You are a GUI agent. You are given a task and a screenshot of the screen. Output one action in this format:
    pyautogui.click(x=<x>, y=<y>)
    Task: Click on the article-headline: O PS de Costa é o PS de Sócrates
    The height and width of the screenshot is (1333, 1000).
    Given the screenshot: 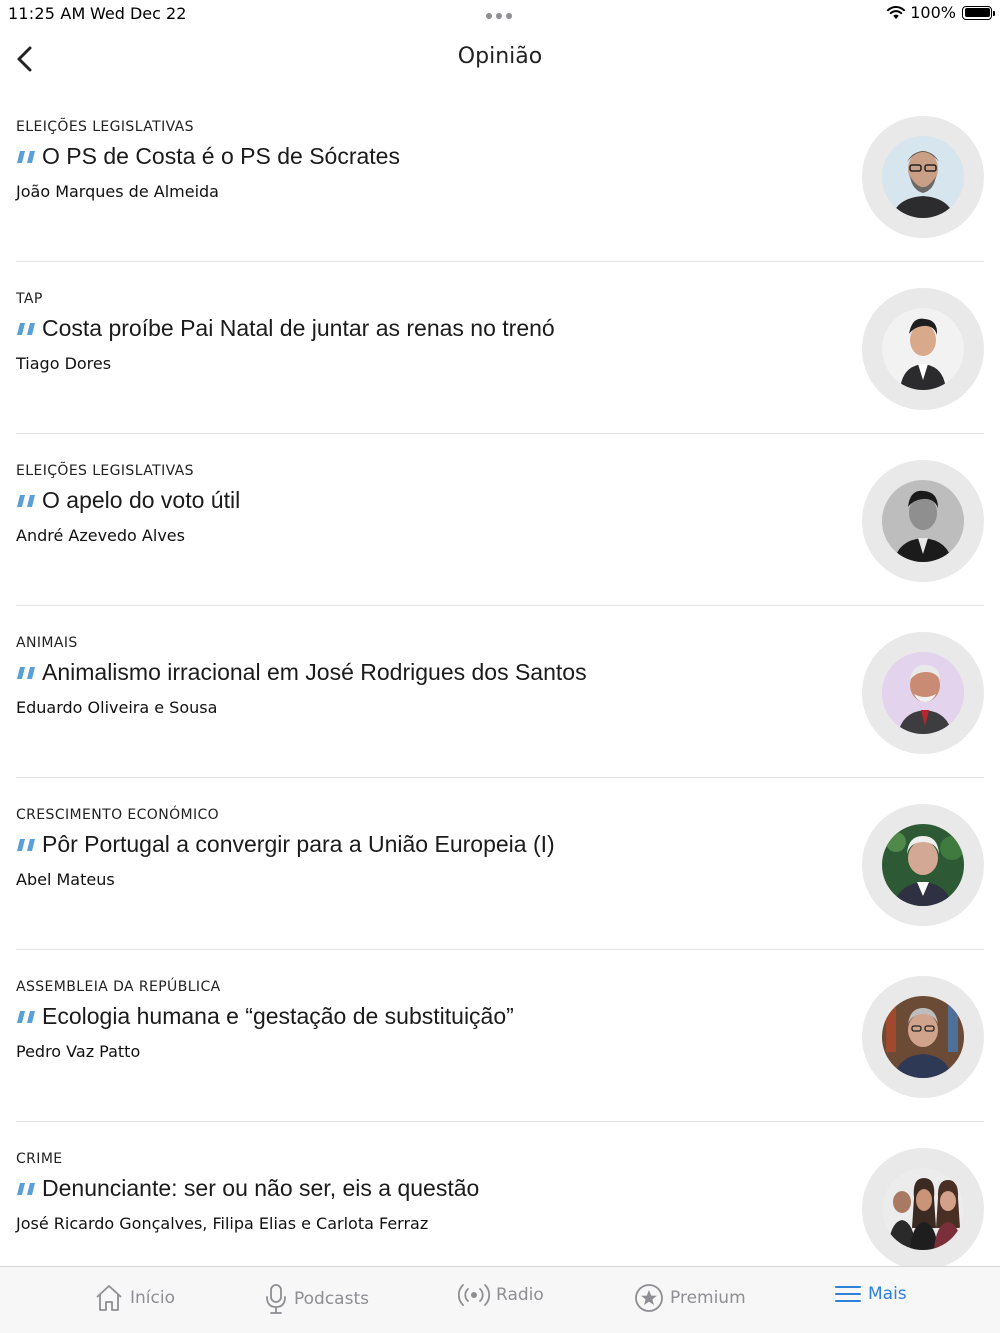 What is the action you would take?
    pyautogui.click(x=208, y=156)
    